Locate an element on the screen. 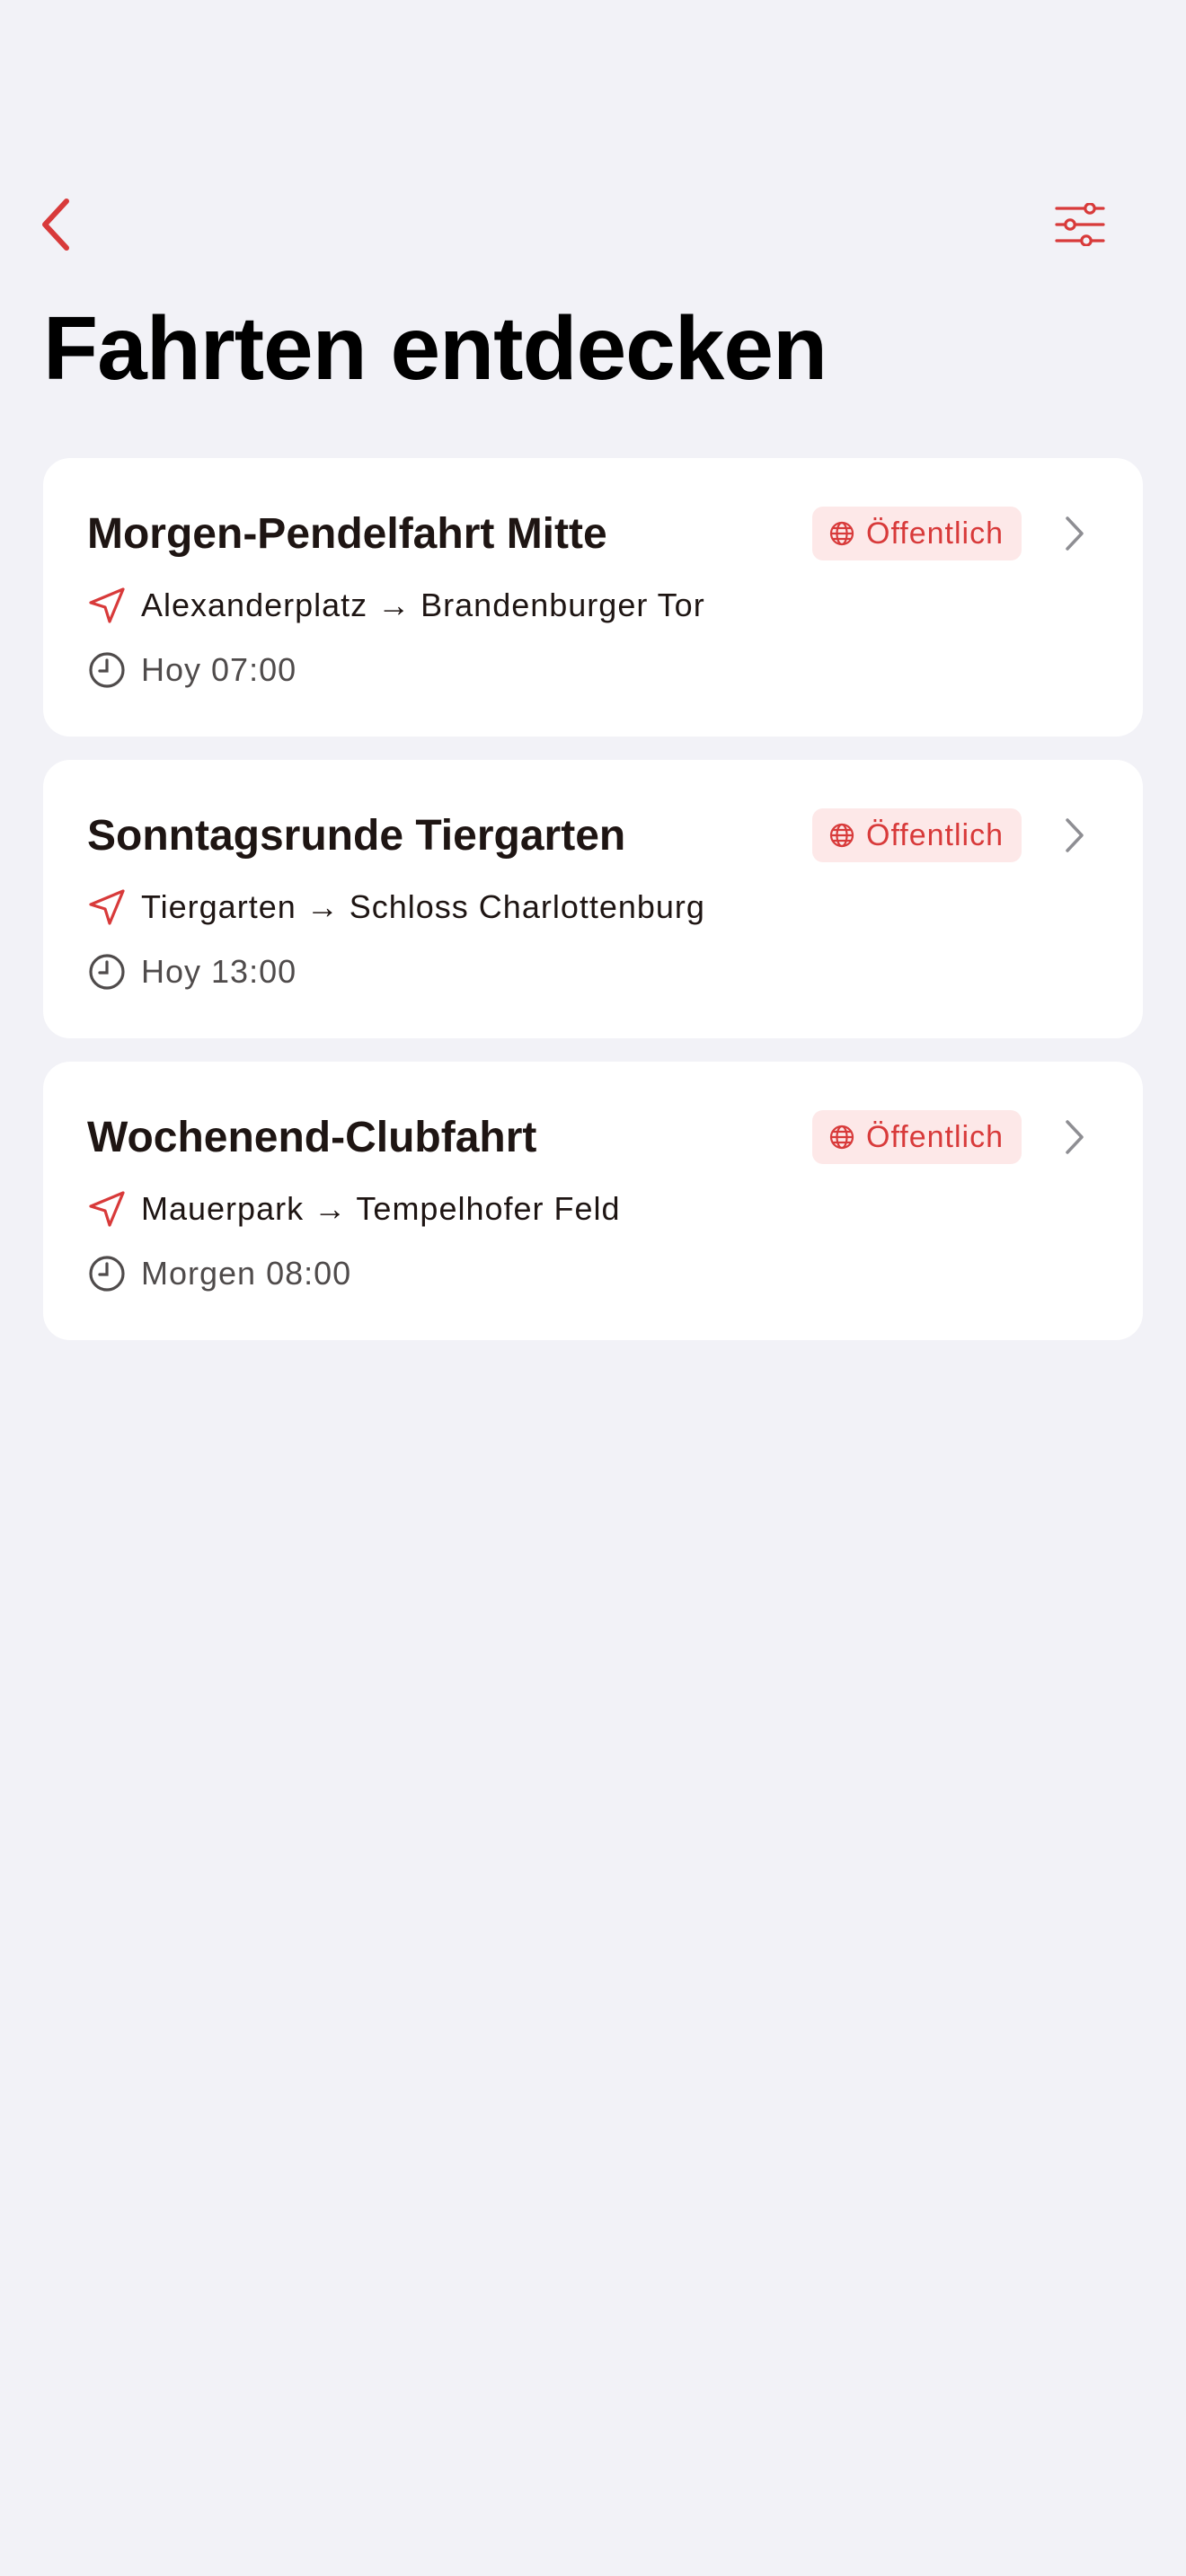 Image resolution: width=1186 pixels, height=2576 pixels. chevron-left-icon is located at coordinates (55, 224).